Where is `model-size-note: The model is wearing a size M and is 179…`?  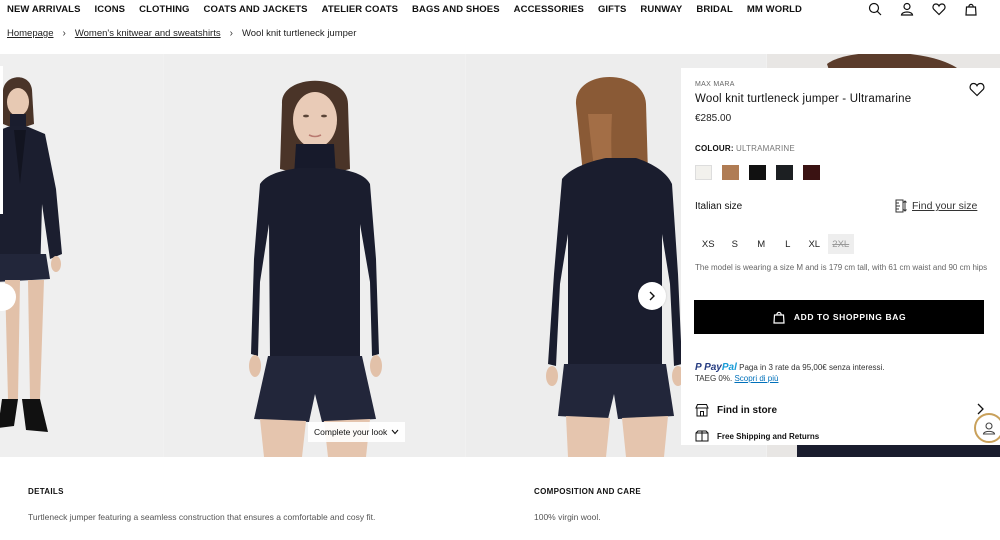 model-size-note: The model is wearing a size M and is 179… is located at coordinates (841, 267).